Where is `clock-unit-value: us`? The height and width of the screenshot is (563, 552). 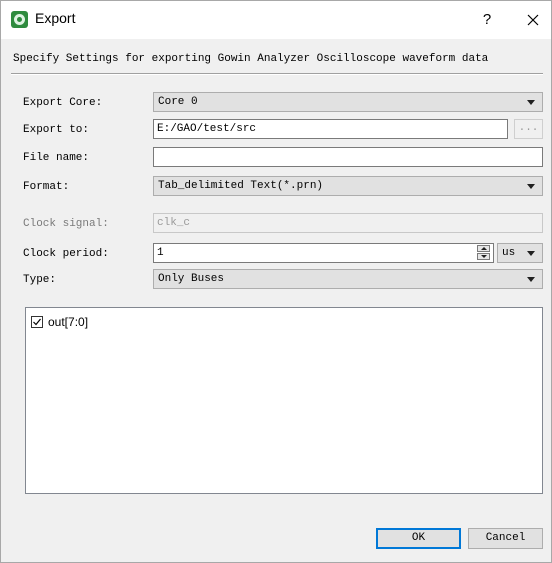
clock-unit-value: us is located at coordinates (509, 253).